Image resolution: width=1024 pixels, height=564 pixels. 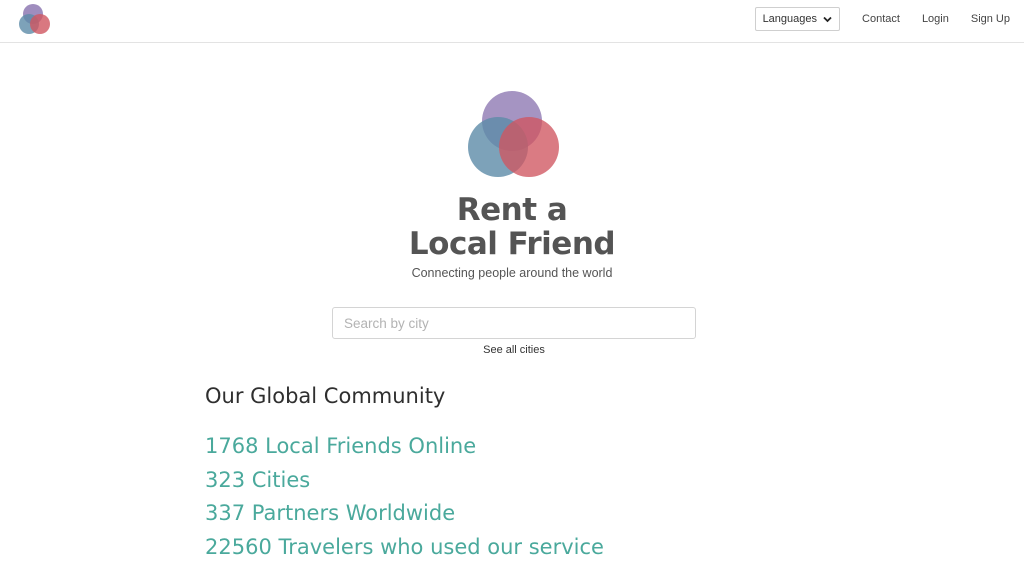 What do you see at coordinates (404, 514) in the screenshot?
I see `stat-partners-worldwide: 337 Partners Worldwide` at bounding box center [404, 514].